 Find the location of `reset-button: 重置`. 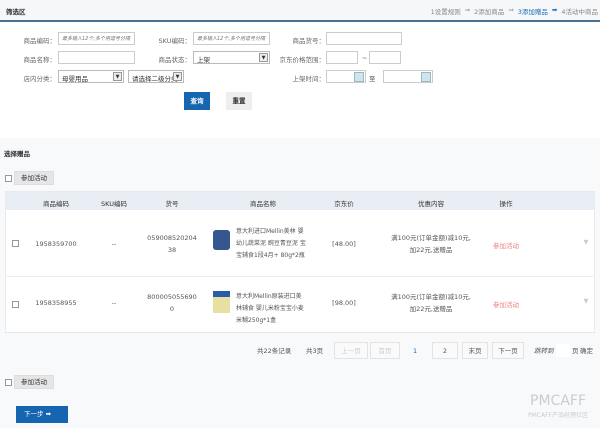

reset-button: 重置 is located at coordinates (239, 101).